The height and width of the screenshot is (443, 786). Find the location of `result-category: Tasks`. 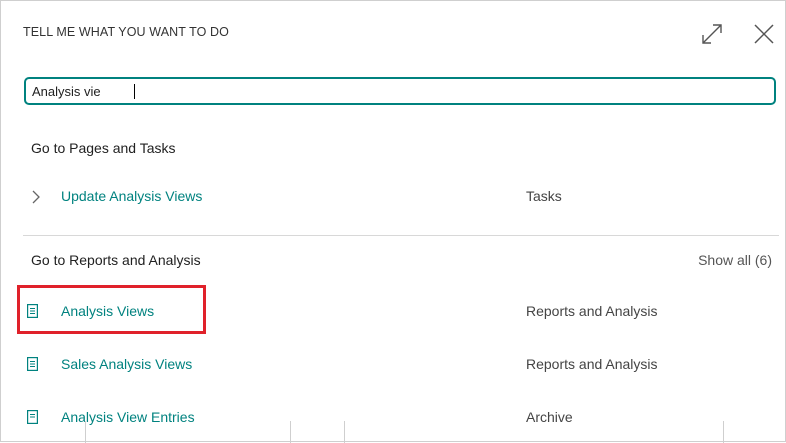

result-category: Tasks is located at coordinates (544, 196).